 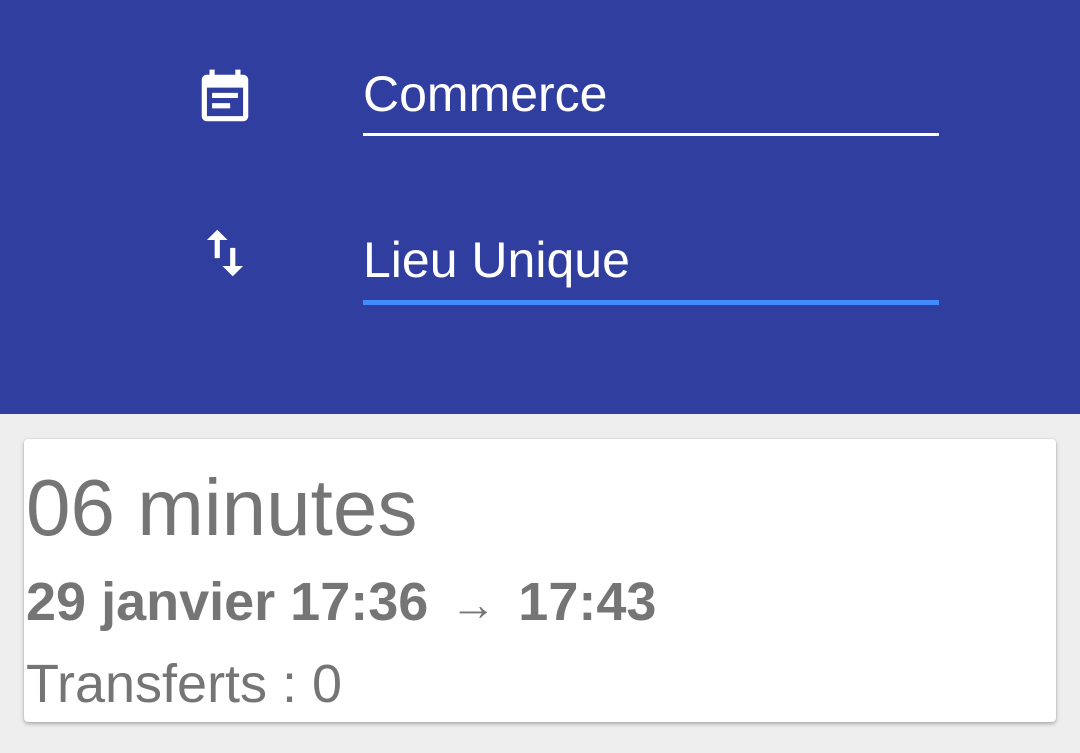 What do you see at coordinates (222, 507) in the screenshot?
I see `trip-duration: 06 minutes` at bounding box center [222, 507].